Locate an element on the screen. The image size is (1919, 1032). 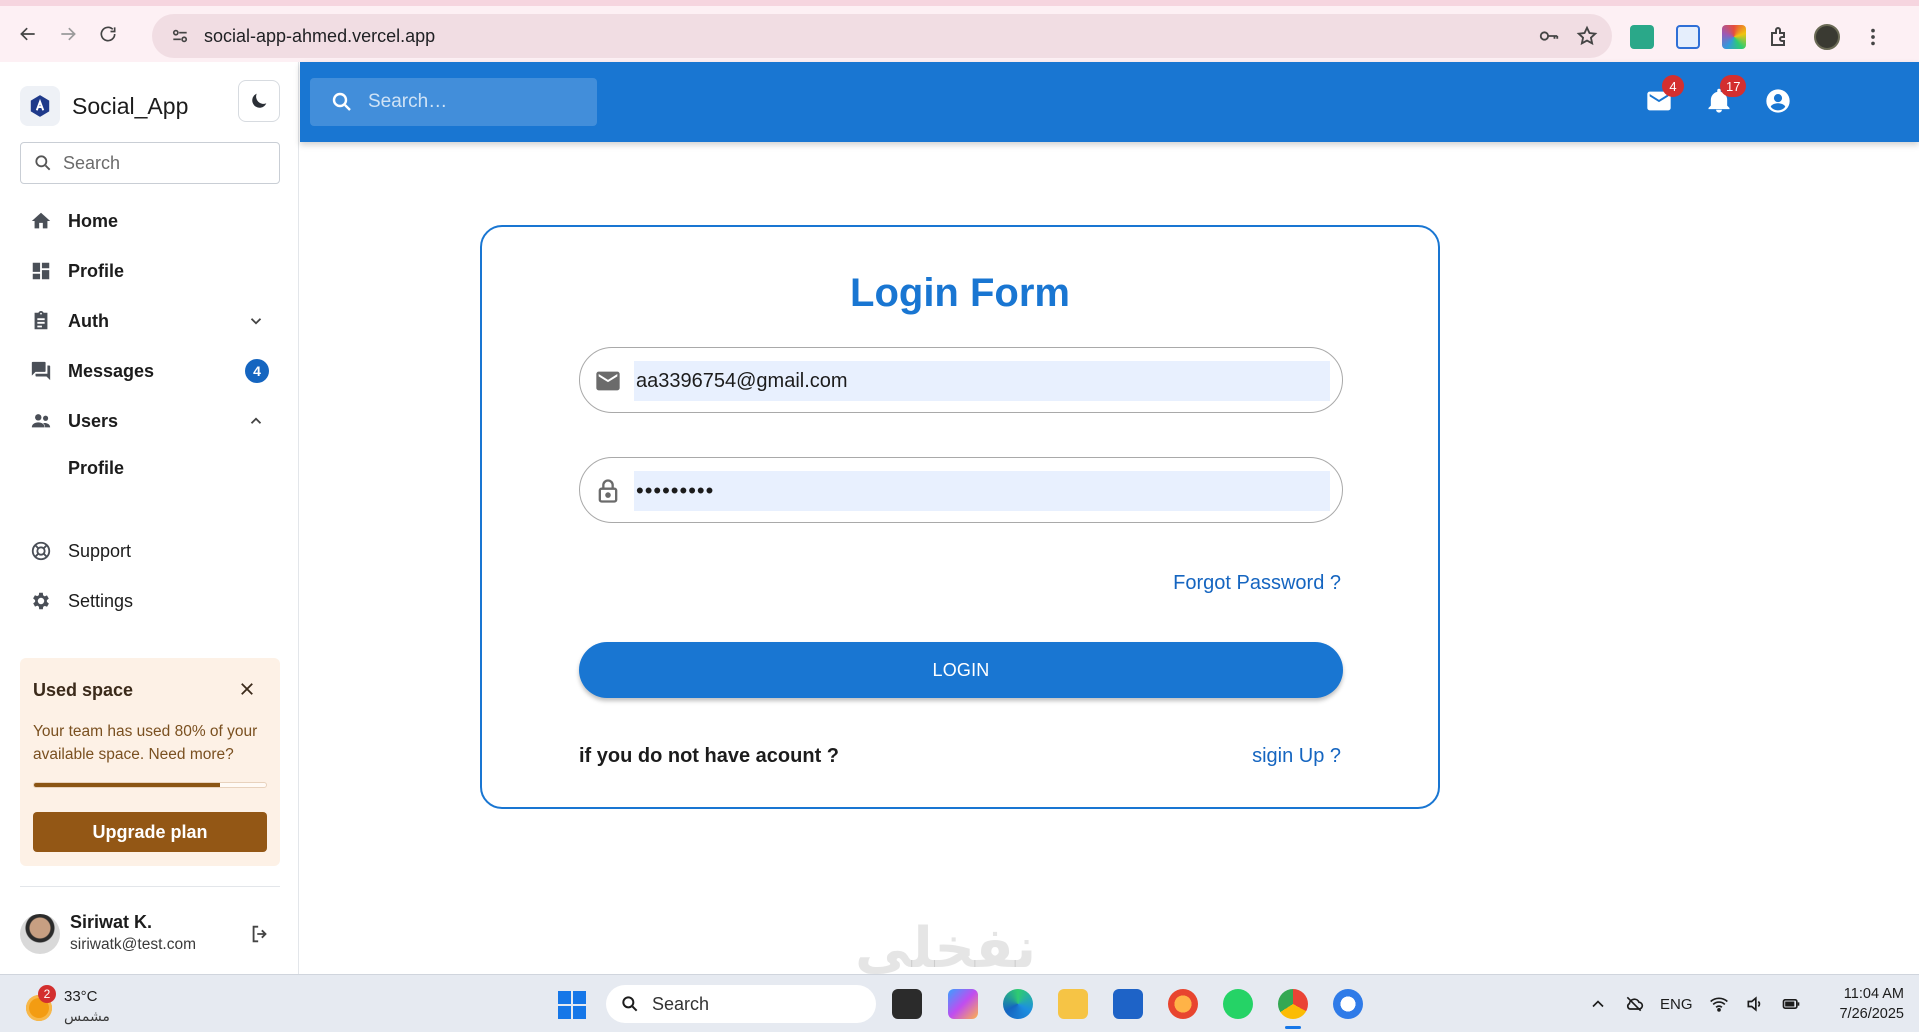
mail-button: 4 is located at coordinates (1663, 96).